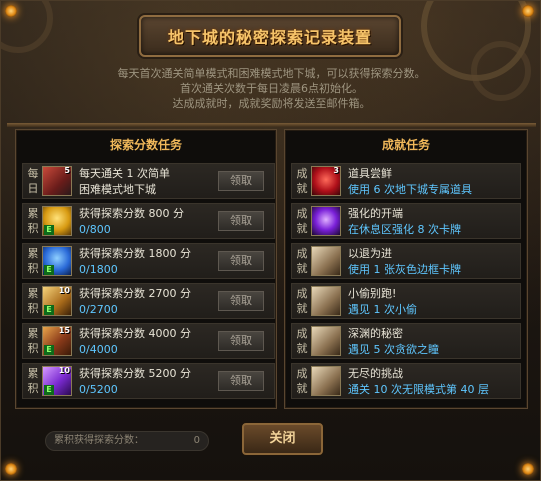 This screenshot has height=481, width=541. What do you see at coordinates (282, 439) in the screenshot?
I see `close-button: 关闭` at bounding box center [282, 439].